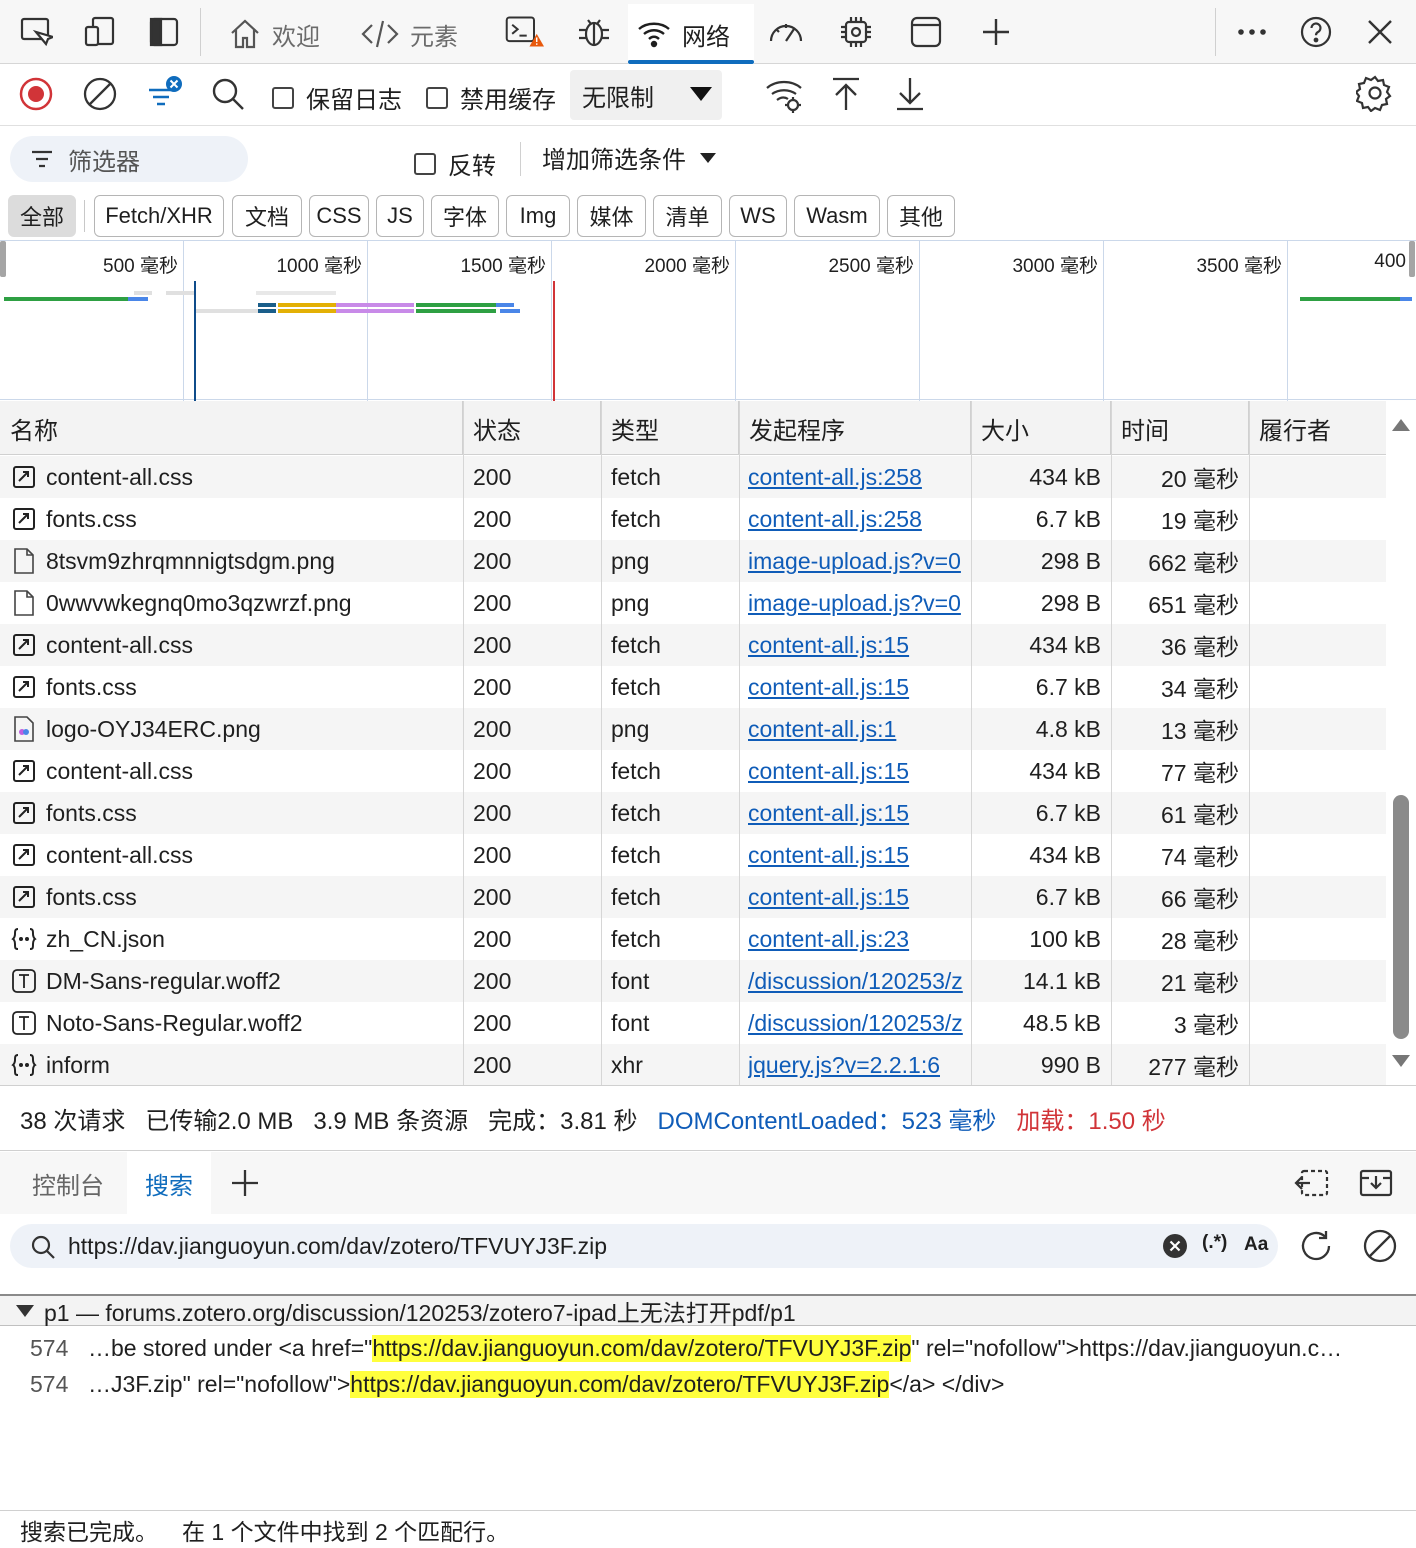 The height and width of the screenshot is (1548, 1416). What do you see at coordinates (611, 216) in the screenshot?
I see `type-filter-media: 媒体` at bounding box center [611, 216].